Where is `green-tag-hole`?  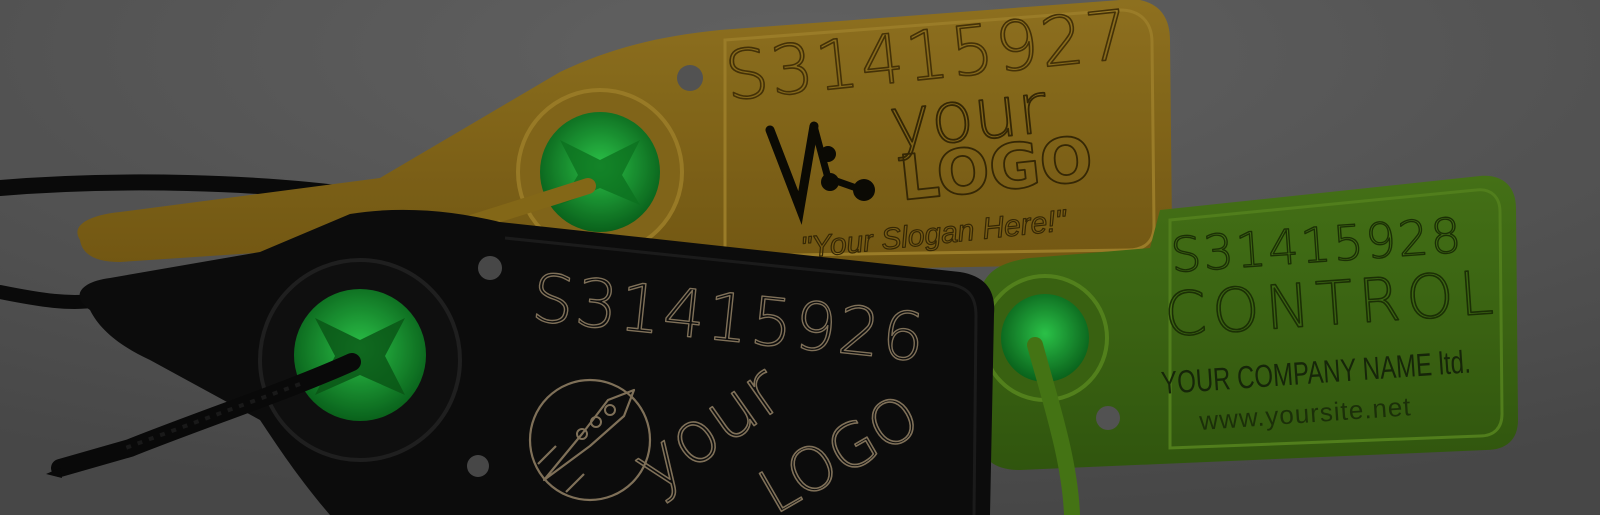 green-tag-hole is located at coordinates (1108, 418).